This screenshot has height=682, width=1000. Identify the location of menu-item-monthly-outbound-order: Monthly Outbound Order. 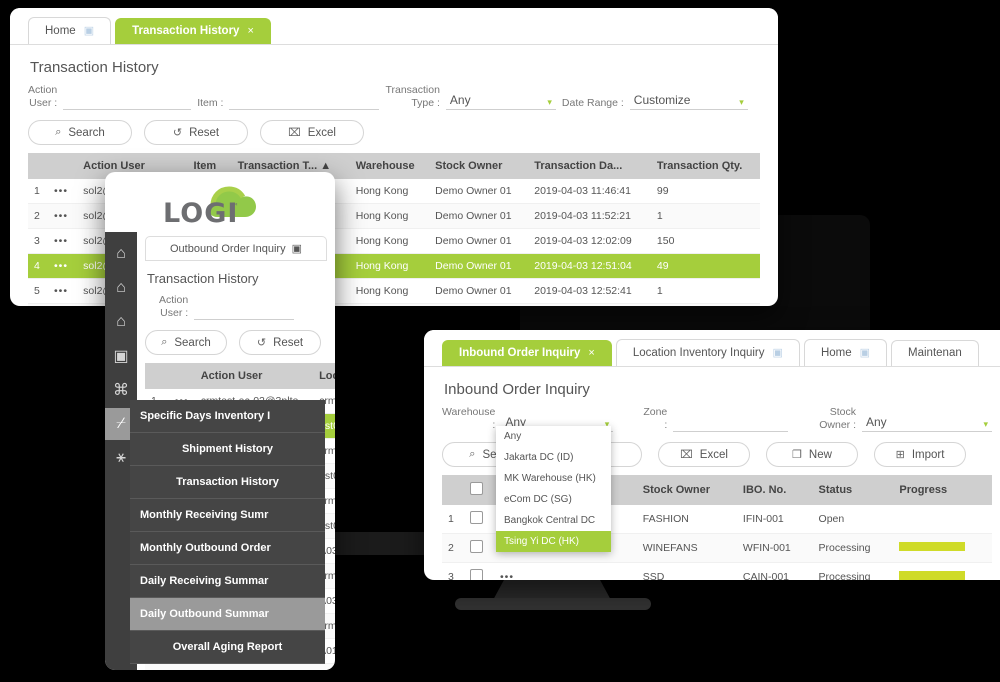
(227, 548).